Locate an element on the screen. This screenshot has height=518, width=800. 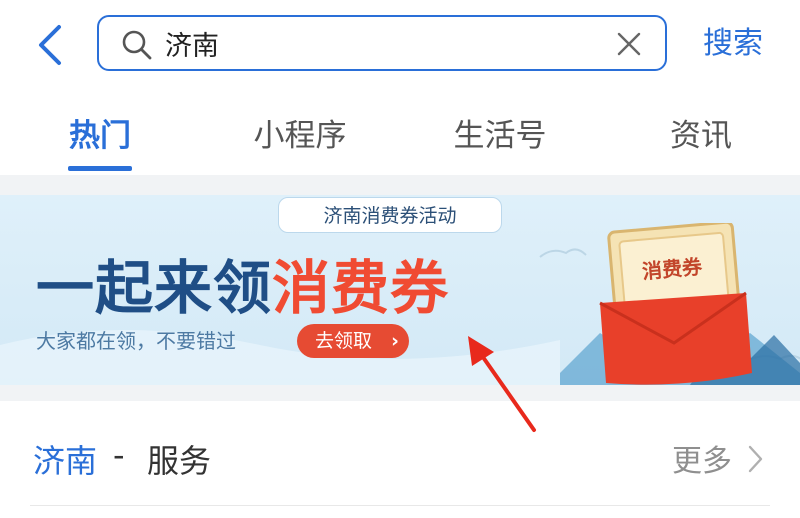
claim-button-label: 去领取 is located at coordinates (344, 341).